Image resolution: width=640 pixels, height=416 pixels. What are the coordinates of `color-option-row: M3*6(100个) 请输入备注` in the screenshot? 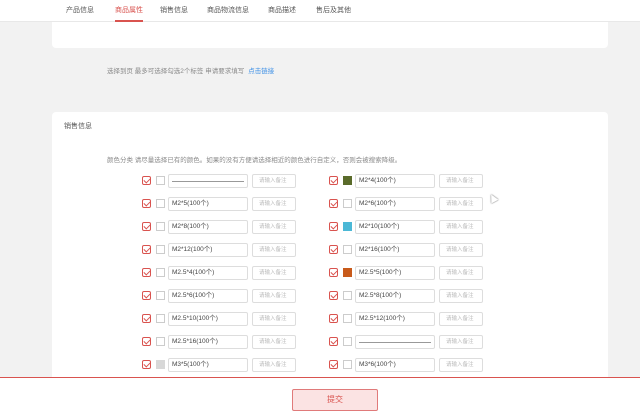 It's located at (409, 365).